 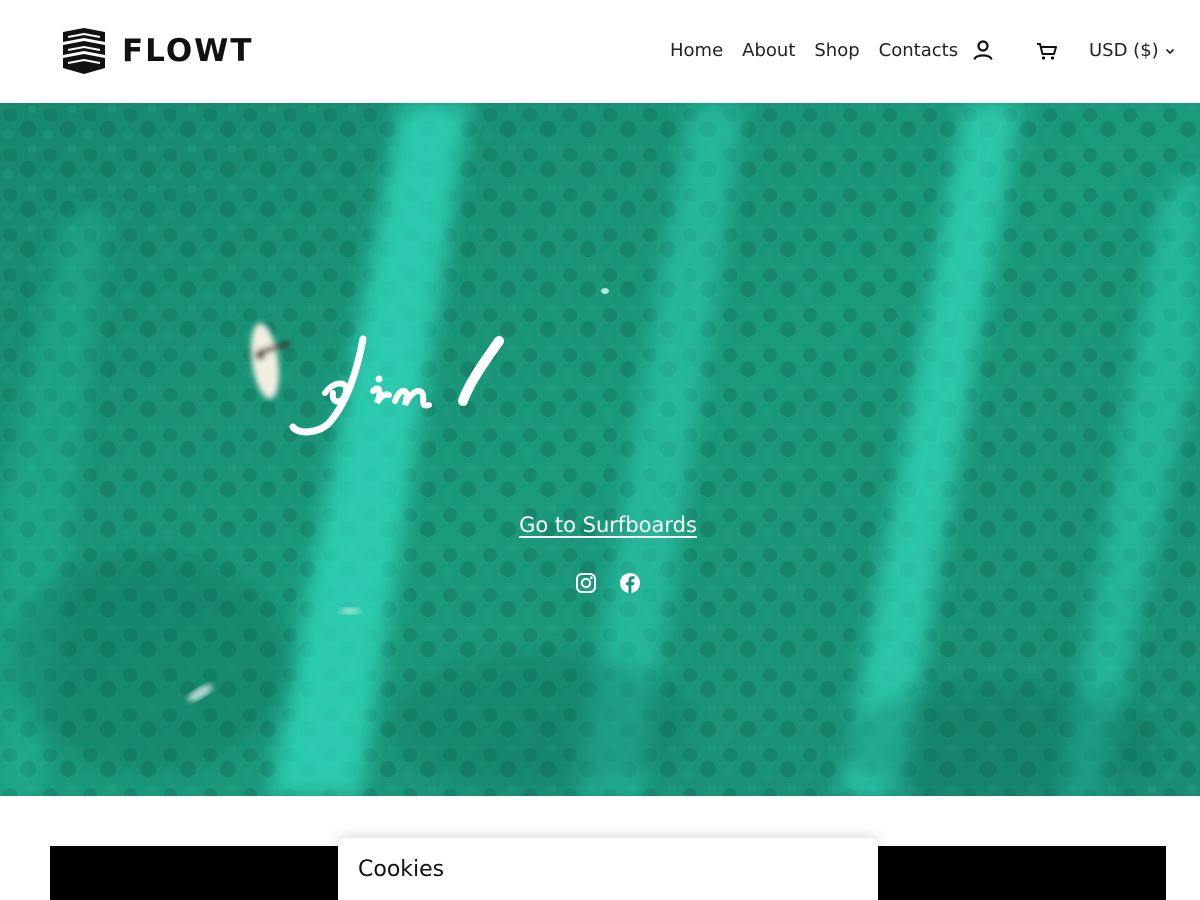 What do you see at coordinates (401, 869) in the screenshot?
I see `cookie-title: Cookies` at bounding box center [401, 869].